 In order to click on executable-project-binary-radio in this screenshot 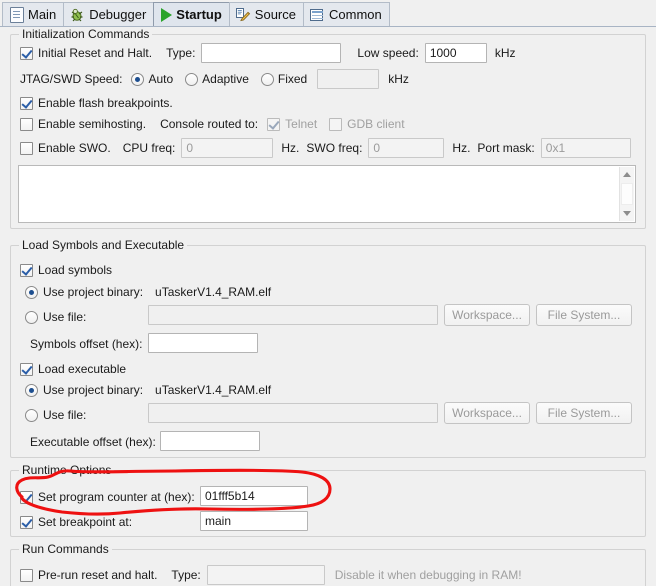, I will do `click(31, 390)`.